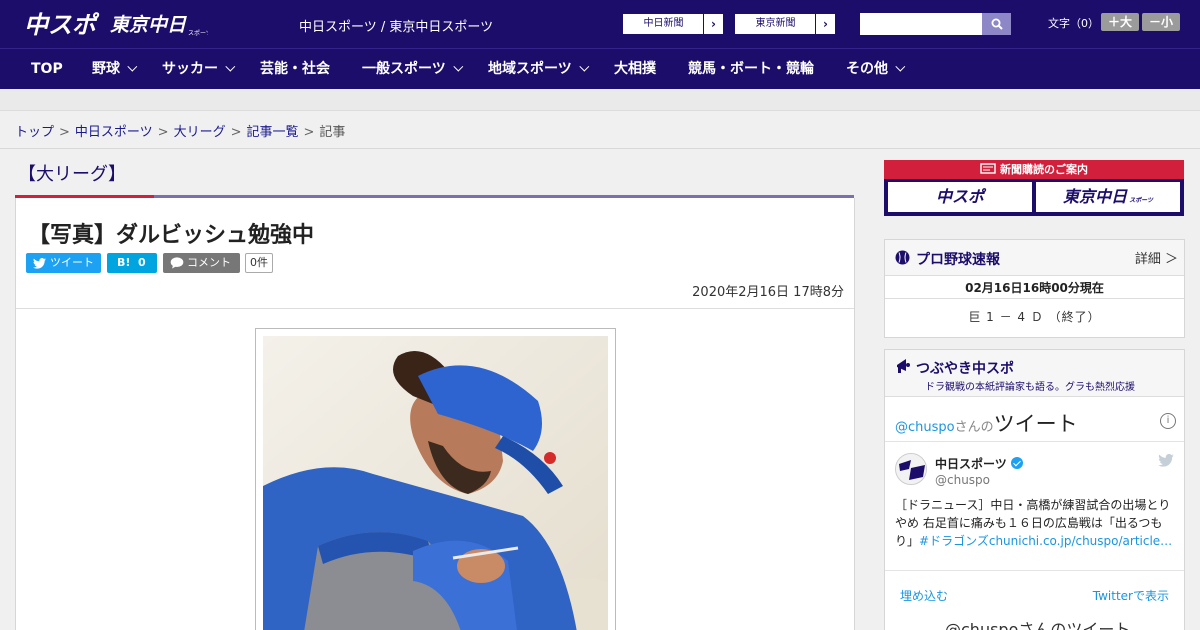 This screenshot has width=1200, height=630. What do you see at coordinates (965, 369) in the screenshot?
I see `twitter-panel-title: つぶやき中スポ` at bounding box center [965, 369].